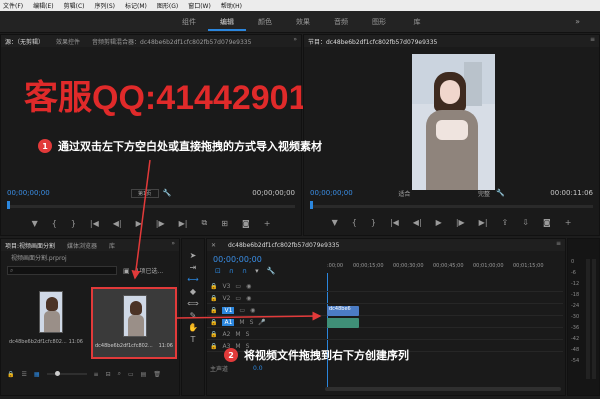 The height and width of the screenshot is (399, 600). Describe the element at coordinates (326, 355) in the screenshot. I see `callout-text: 将视频文件拖拽到右下方创建序列` at that location.